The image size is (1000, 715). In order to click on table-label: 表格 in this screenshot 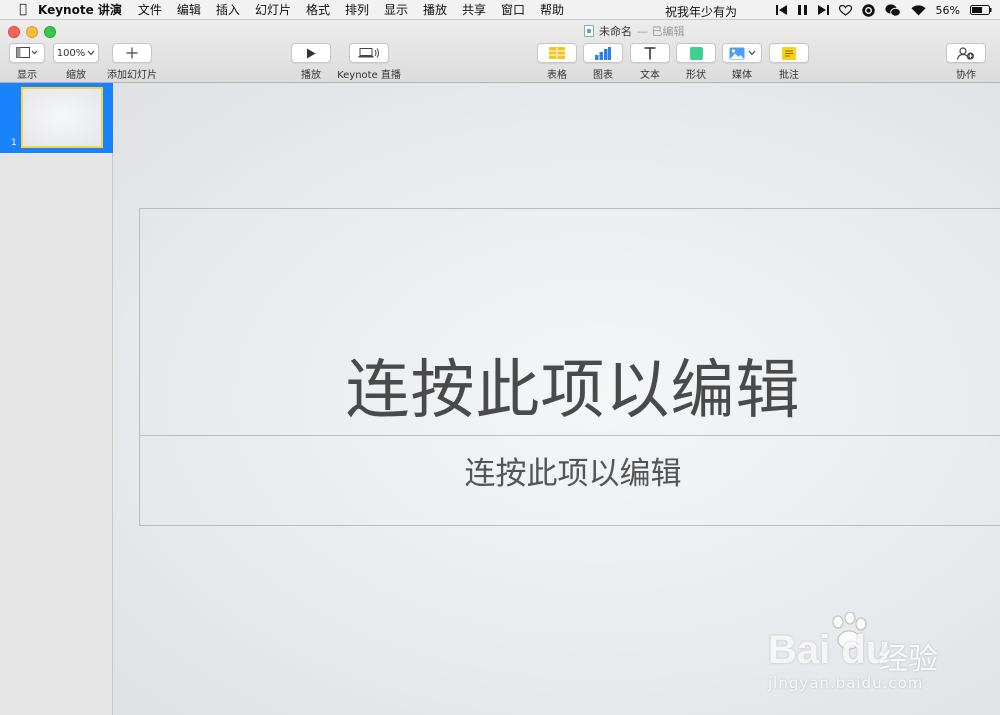, I will do `click(557, 75)`.